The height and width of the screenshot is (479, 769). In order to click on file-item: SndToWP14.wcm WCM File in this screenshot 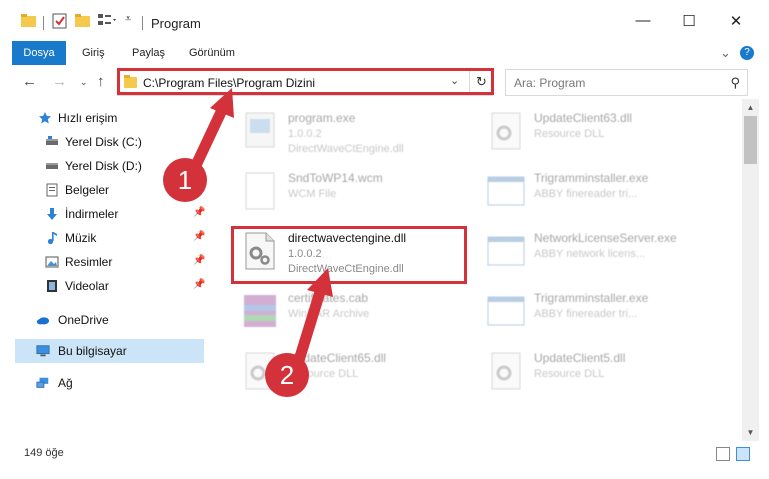, I will do `click(352, 191)`.